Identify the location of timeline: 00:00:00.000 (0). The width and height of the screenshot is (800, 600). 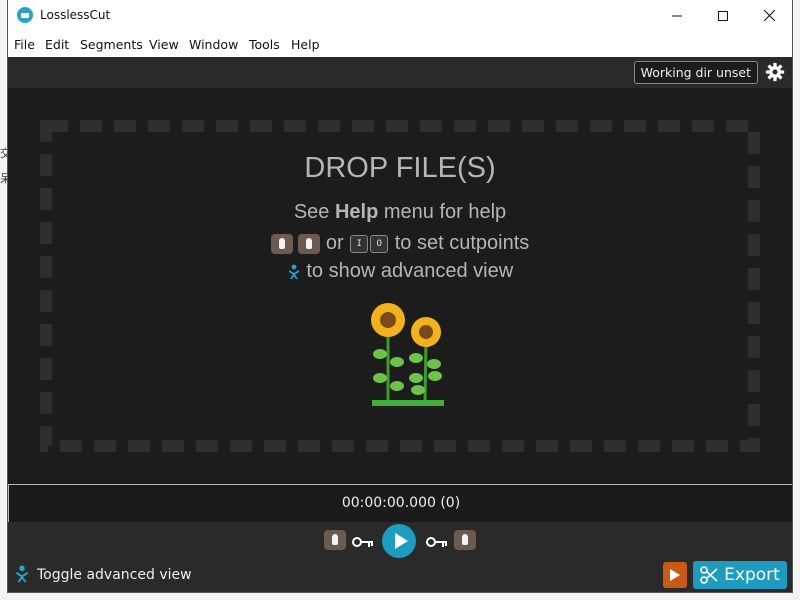
(400, 503).